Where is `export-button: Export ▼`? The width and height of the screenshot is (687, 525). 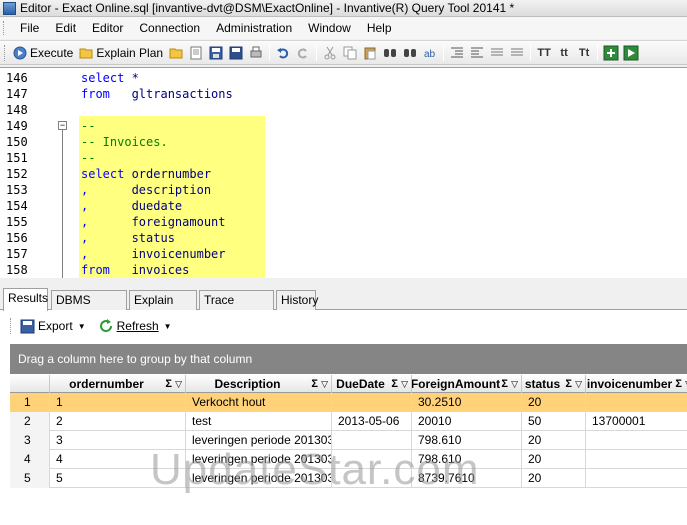
export-button: Export ▼ is located at coordinates (53, 326).